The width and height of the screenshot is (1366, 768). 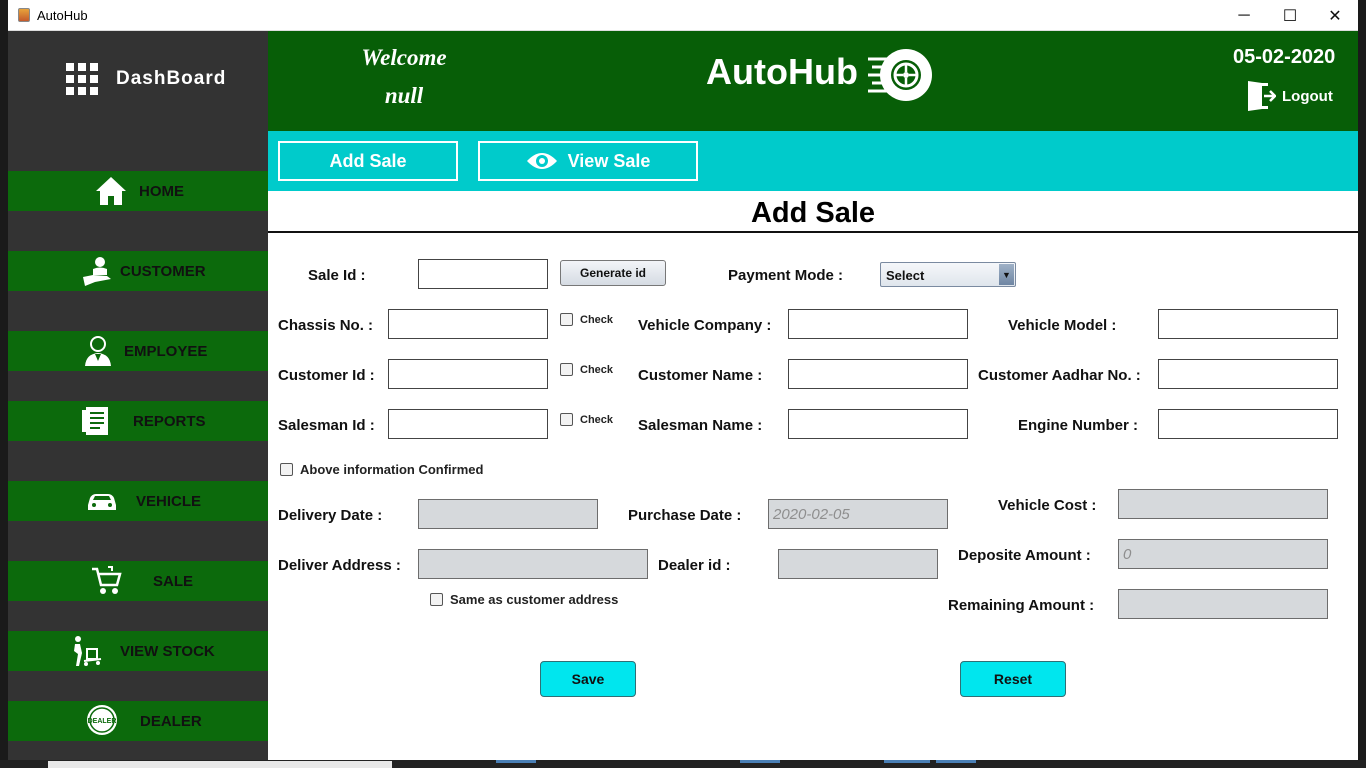 What do you see at coordinates (138, 191) in the screenshot?
I see `sidebar-item-home: HOME` at bounding box center [138, 191].